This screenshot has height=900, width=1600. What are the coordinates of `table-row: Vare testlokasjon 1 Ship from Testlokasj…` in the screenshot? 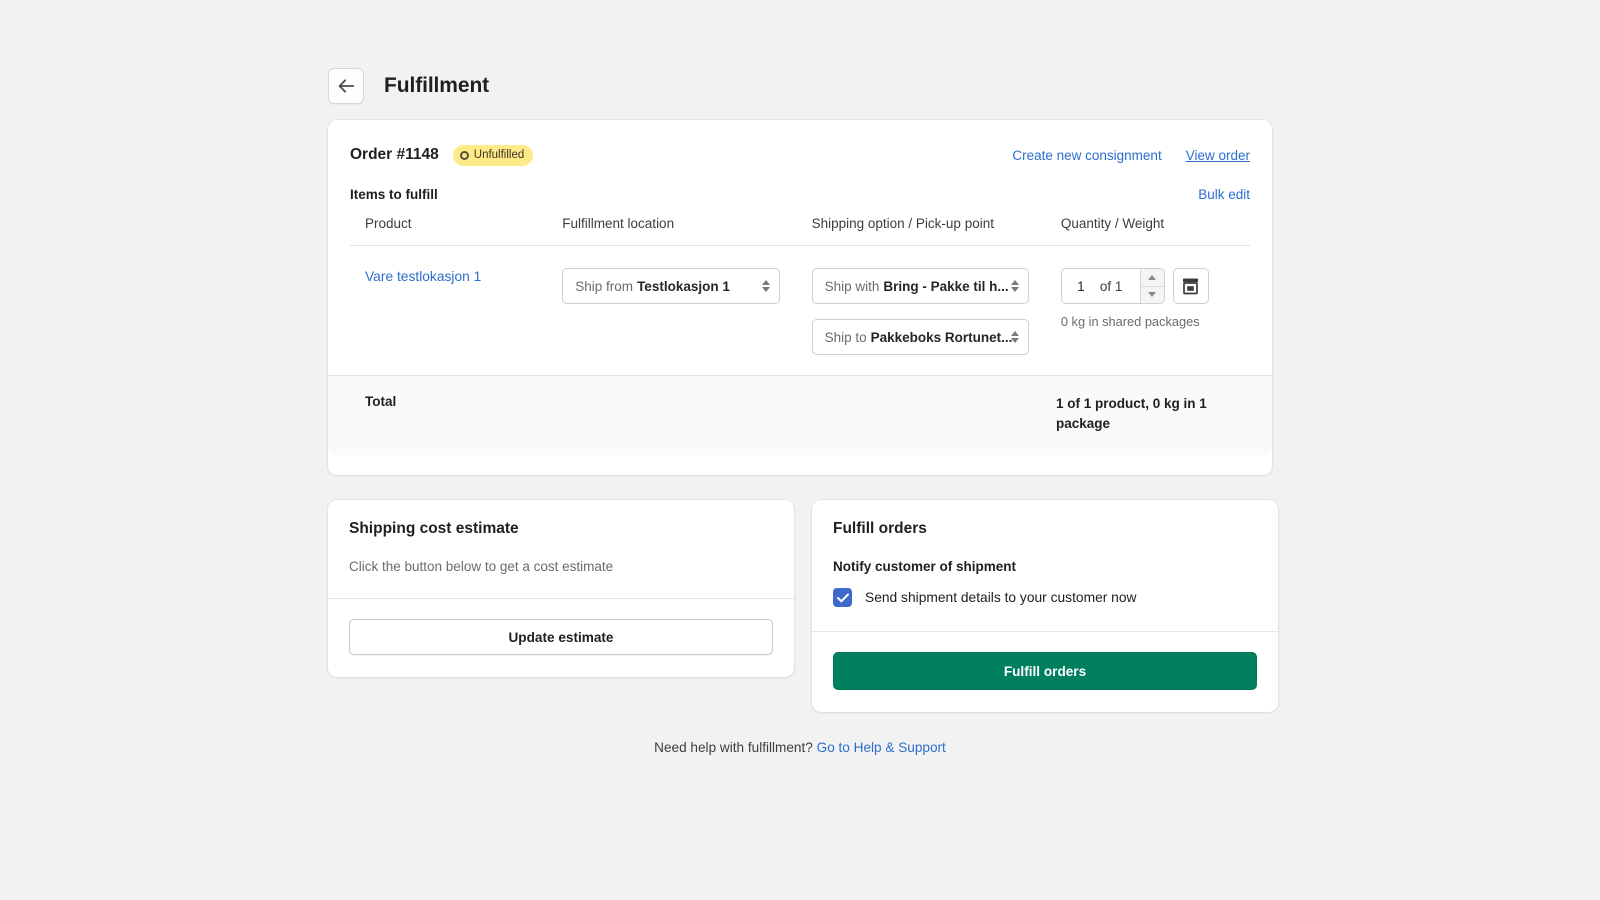 It's located at (800, 311).